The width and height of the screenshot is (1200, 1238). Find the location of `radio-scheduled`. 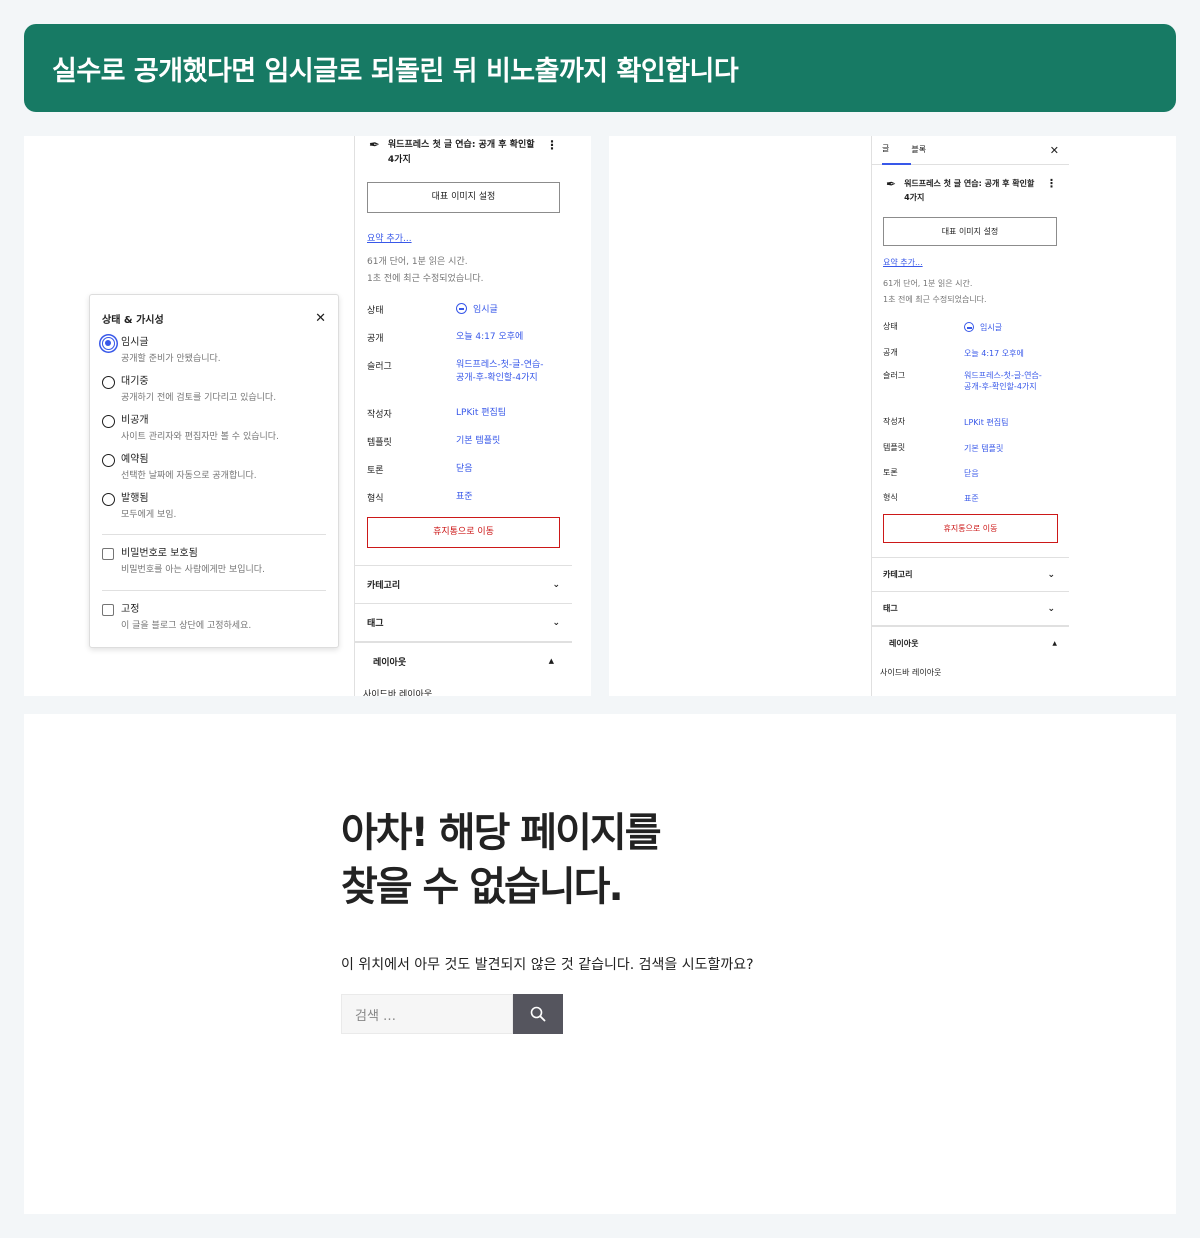

radio-scheduled is located at coordinates (108, 460).